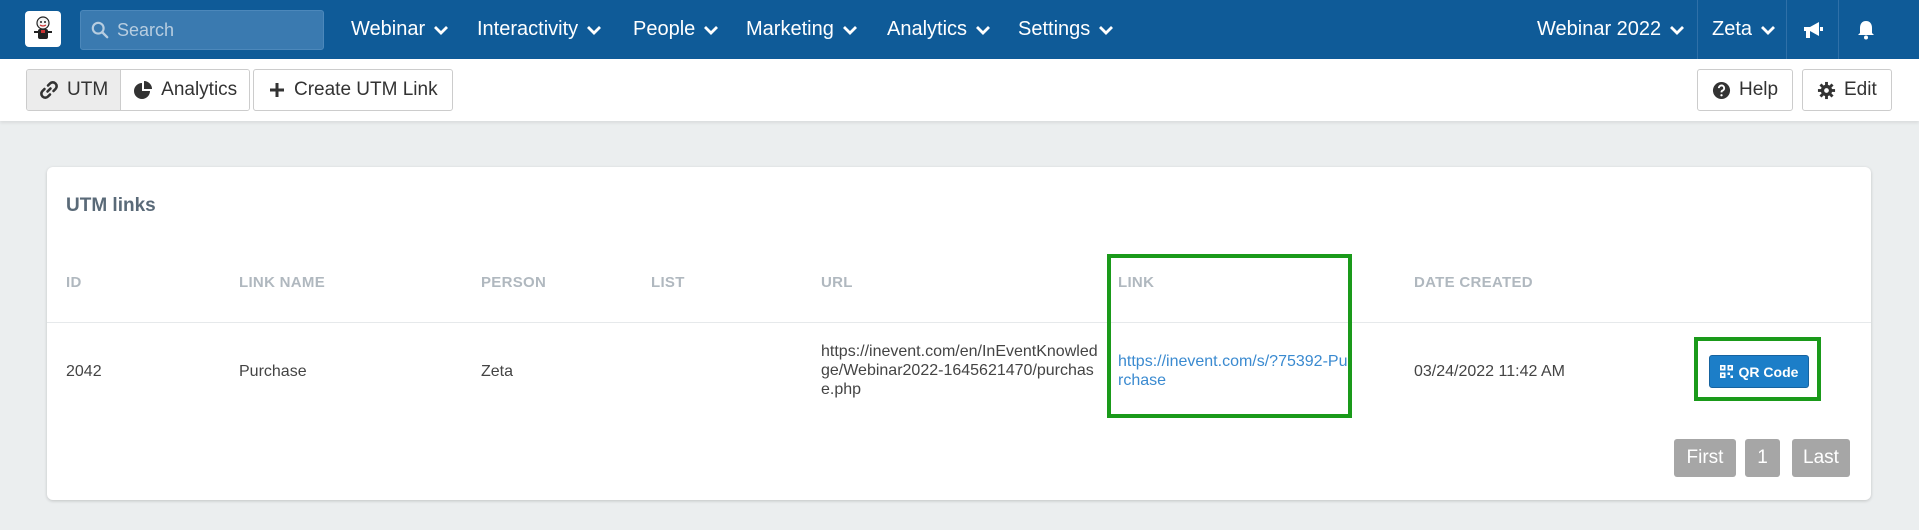 This screenshot has width=1919, height=530. What do you see at coordinates (1054, 29) in the screenshot?
I see `nav-menu-label: Settings` at bounding box center [1054, 29].